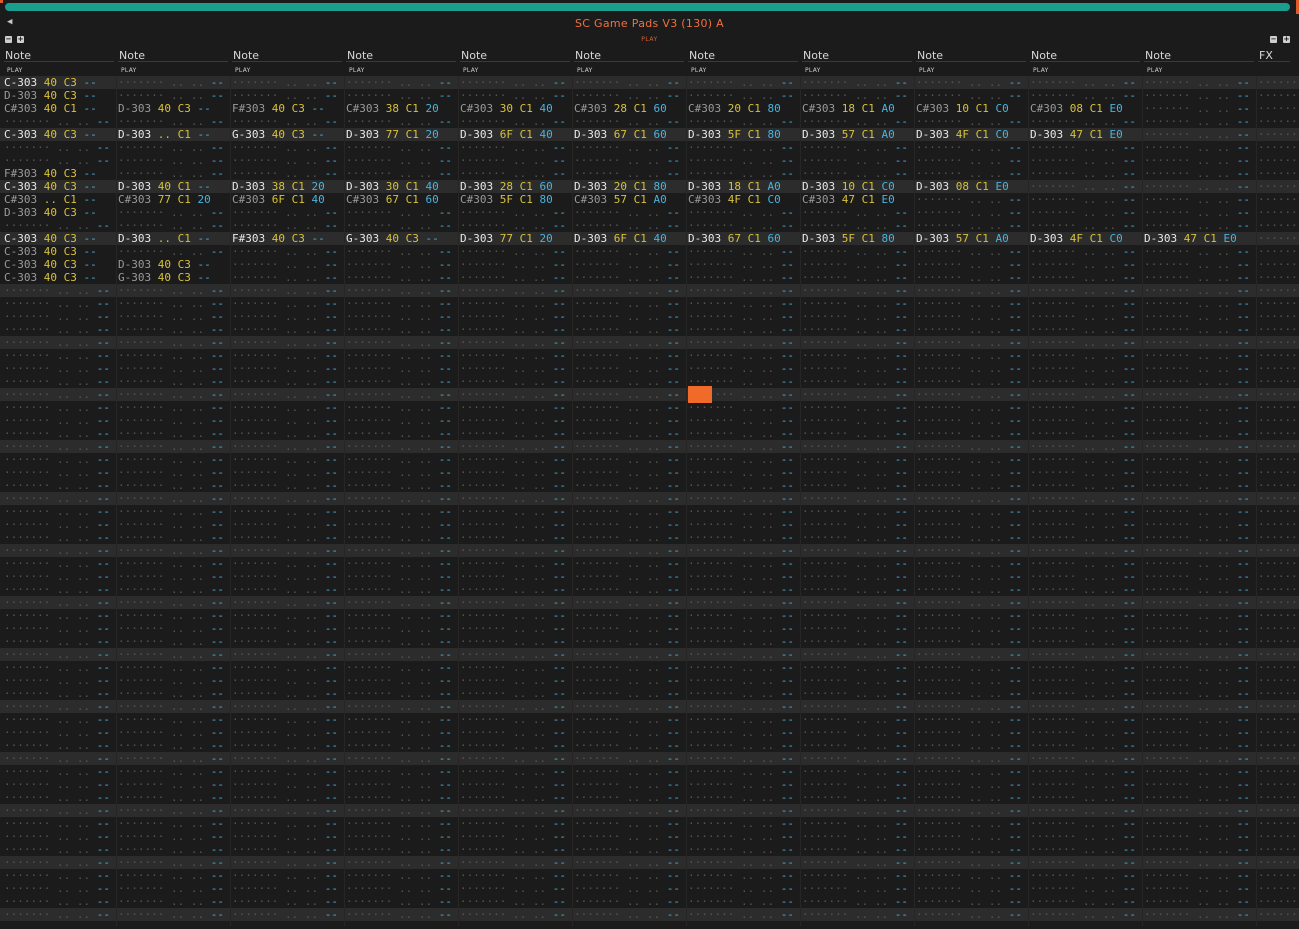  Describe the element at coordinates (620, 108) in the screenshot. I see `note-cell: C#303 28 C1 60` at that location.